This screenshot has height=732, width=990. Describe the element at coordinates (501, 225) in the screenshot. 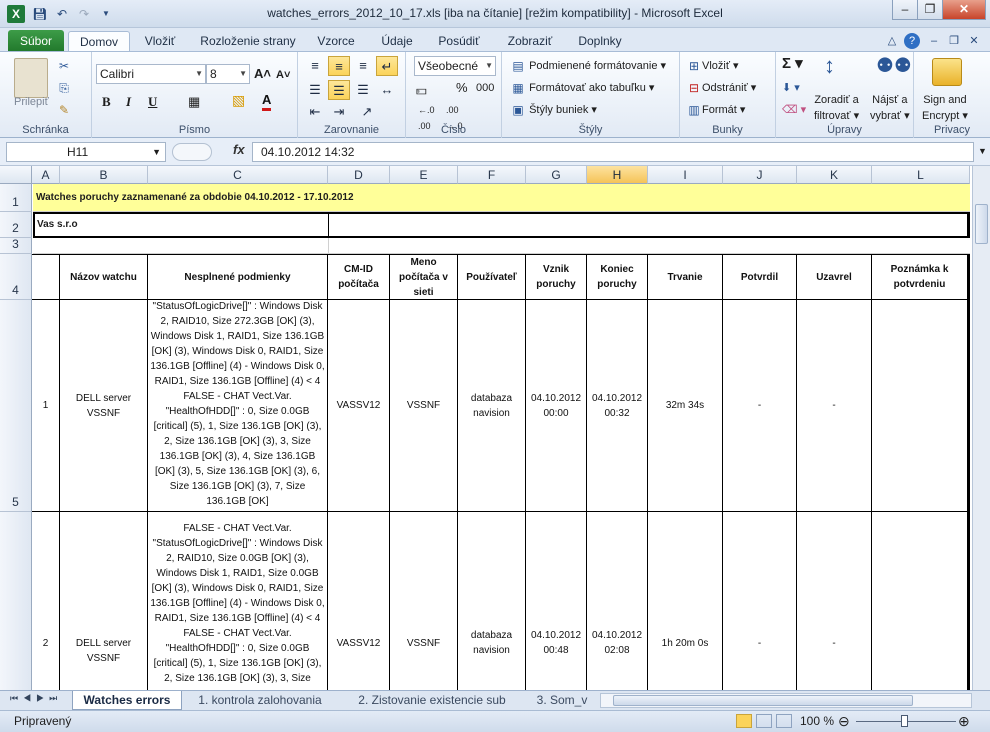

I see `company-name: Vas s.r.o` at that location.